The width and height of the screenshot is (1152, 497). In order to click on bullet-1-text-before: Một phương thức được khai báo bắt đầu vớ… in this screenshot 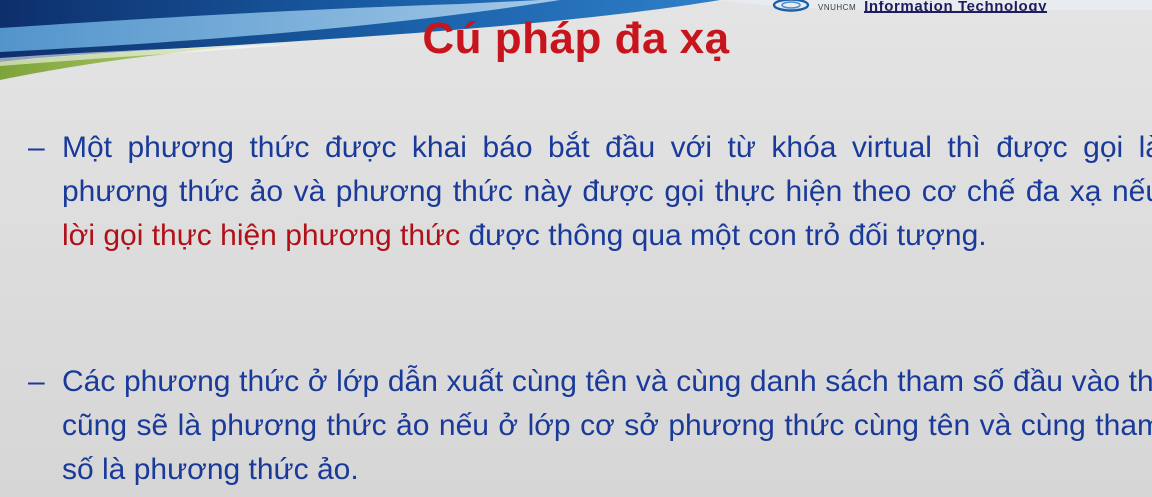, I will do `click(607, 169)`.